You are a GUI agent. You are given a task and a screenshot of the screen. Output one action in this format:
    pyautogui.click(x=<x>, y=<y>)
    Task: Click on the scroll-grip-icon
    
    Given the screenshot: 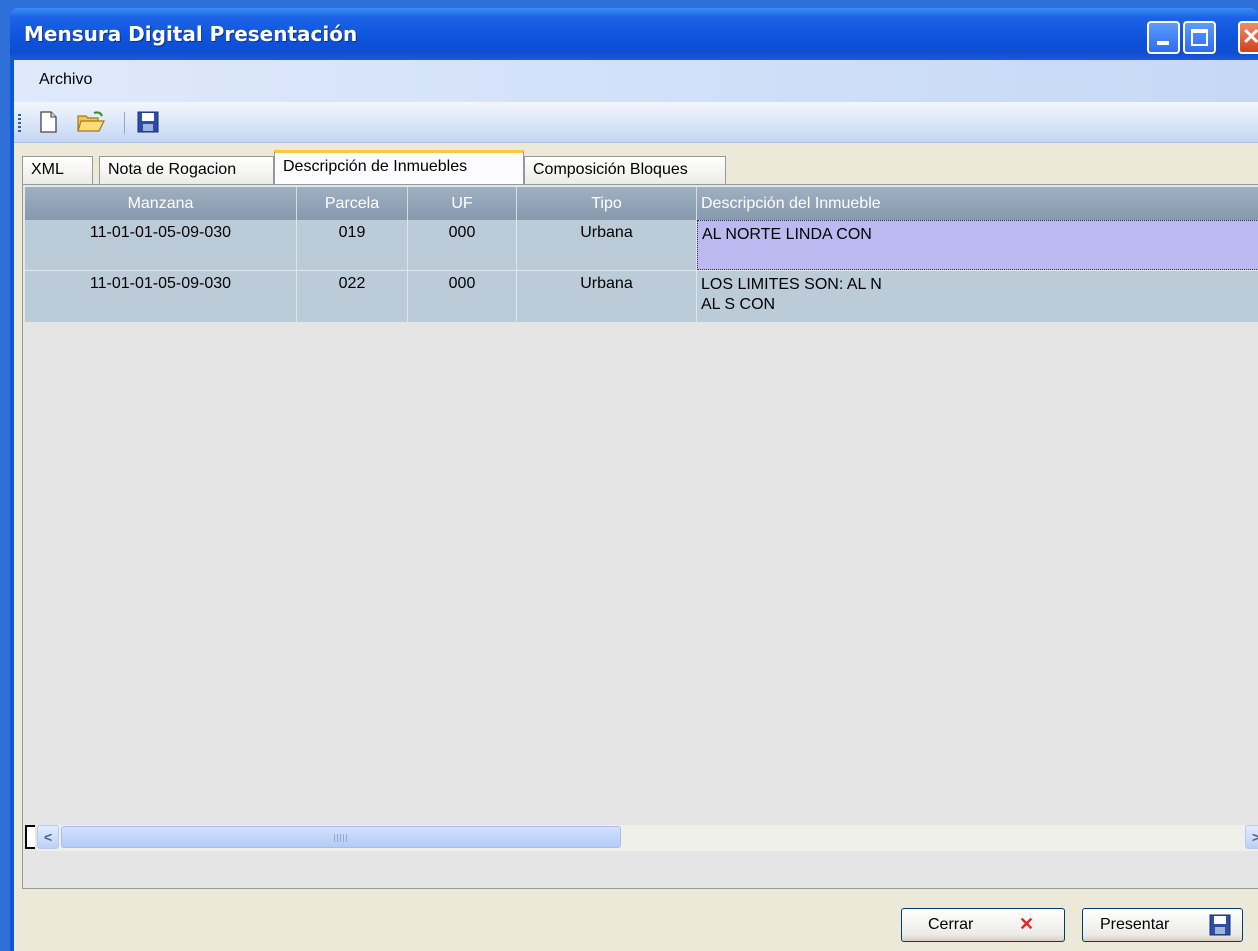 What is the action you would take?
    pyautogui.click(x=341, y=838)
    